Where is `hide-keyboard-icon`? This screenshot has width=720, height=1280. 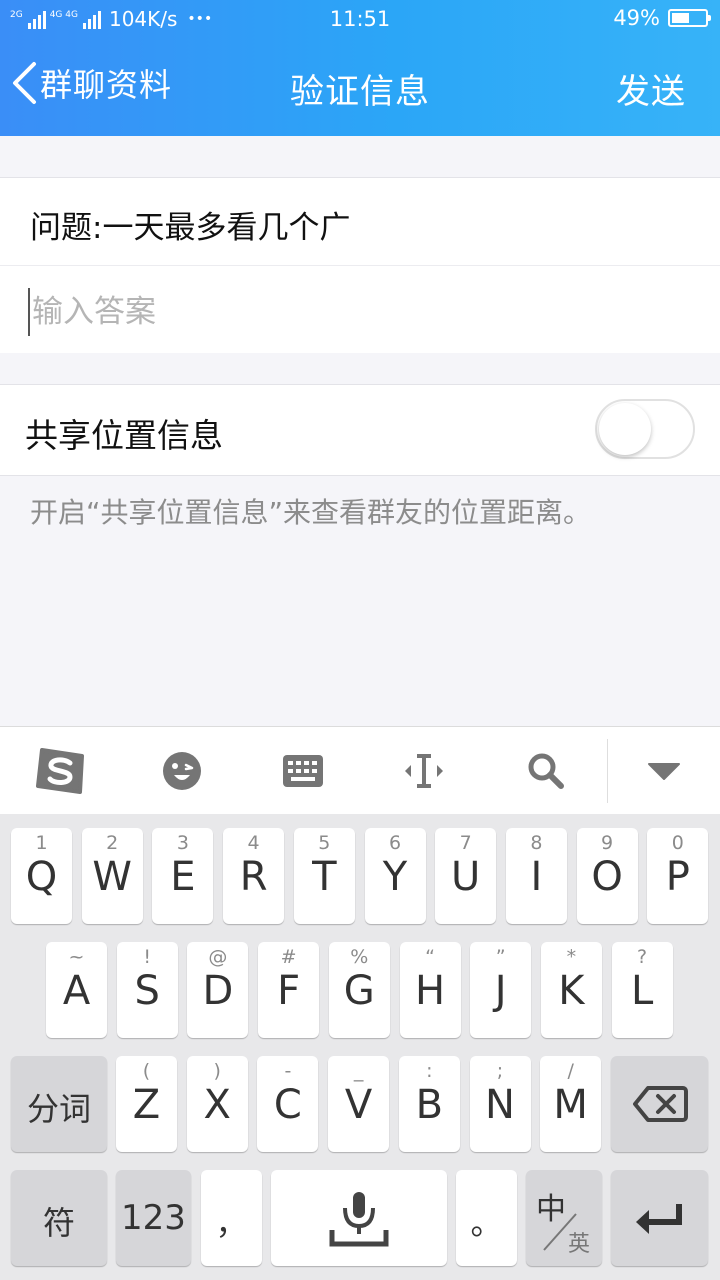 hide-keyboard-icon is located at coordinates (664, 771).